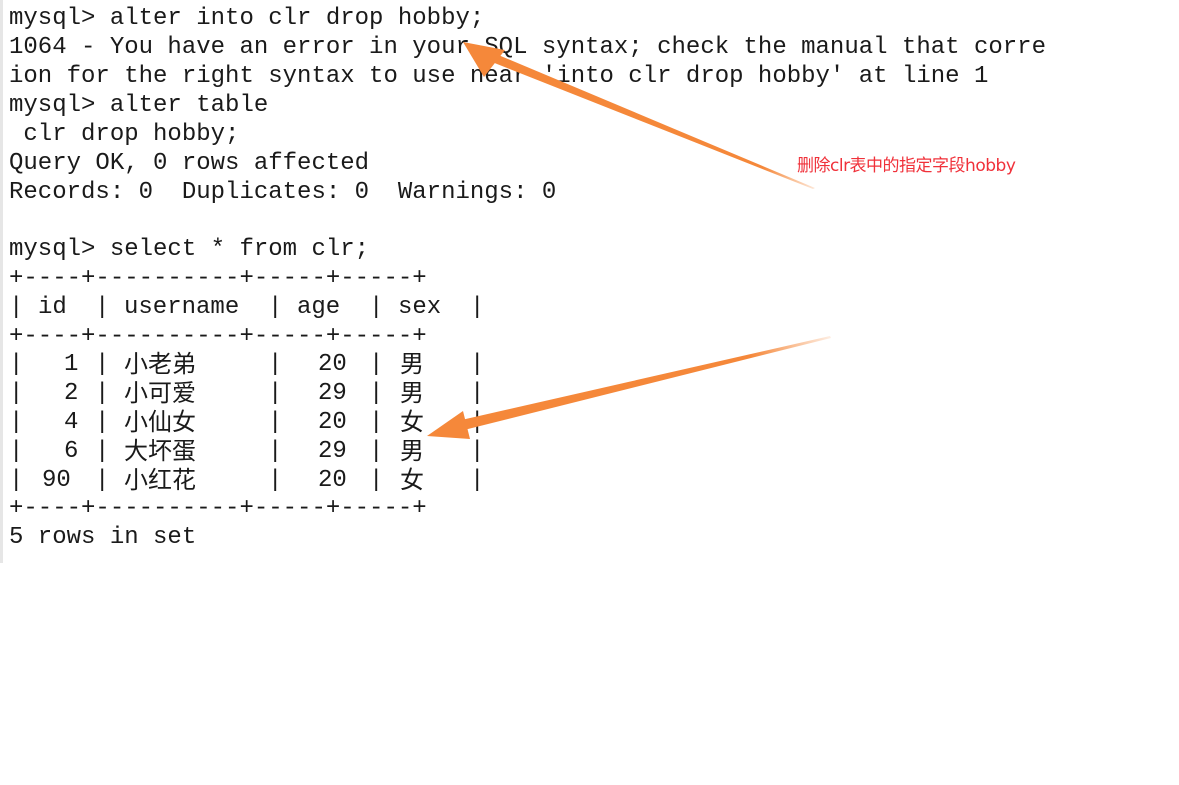 Image resolution: width=1179 pixels, height=785 pixels. I want to click on cell-username: 大坏蛋, so click(160, 451).